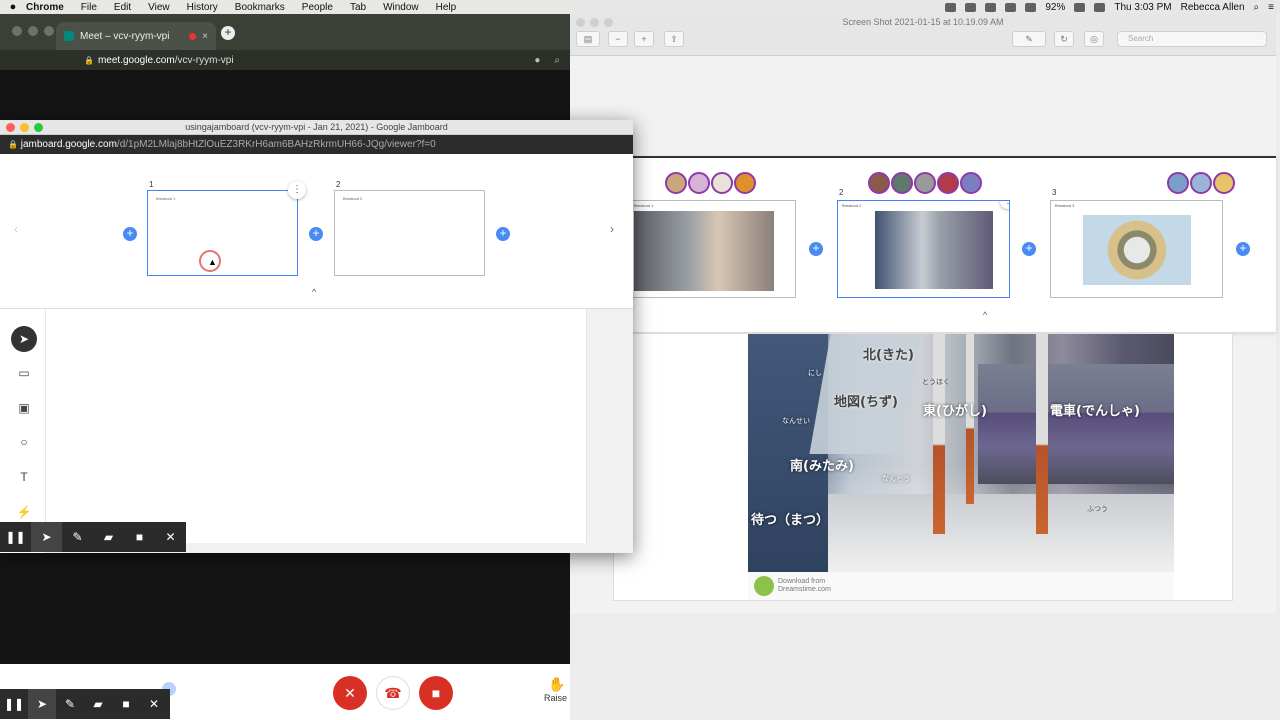 The width and height of the screenshot is (1280, 720). I want to click on menubar-user: Rebecca Allen, so click(1213, 7).